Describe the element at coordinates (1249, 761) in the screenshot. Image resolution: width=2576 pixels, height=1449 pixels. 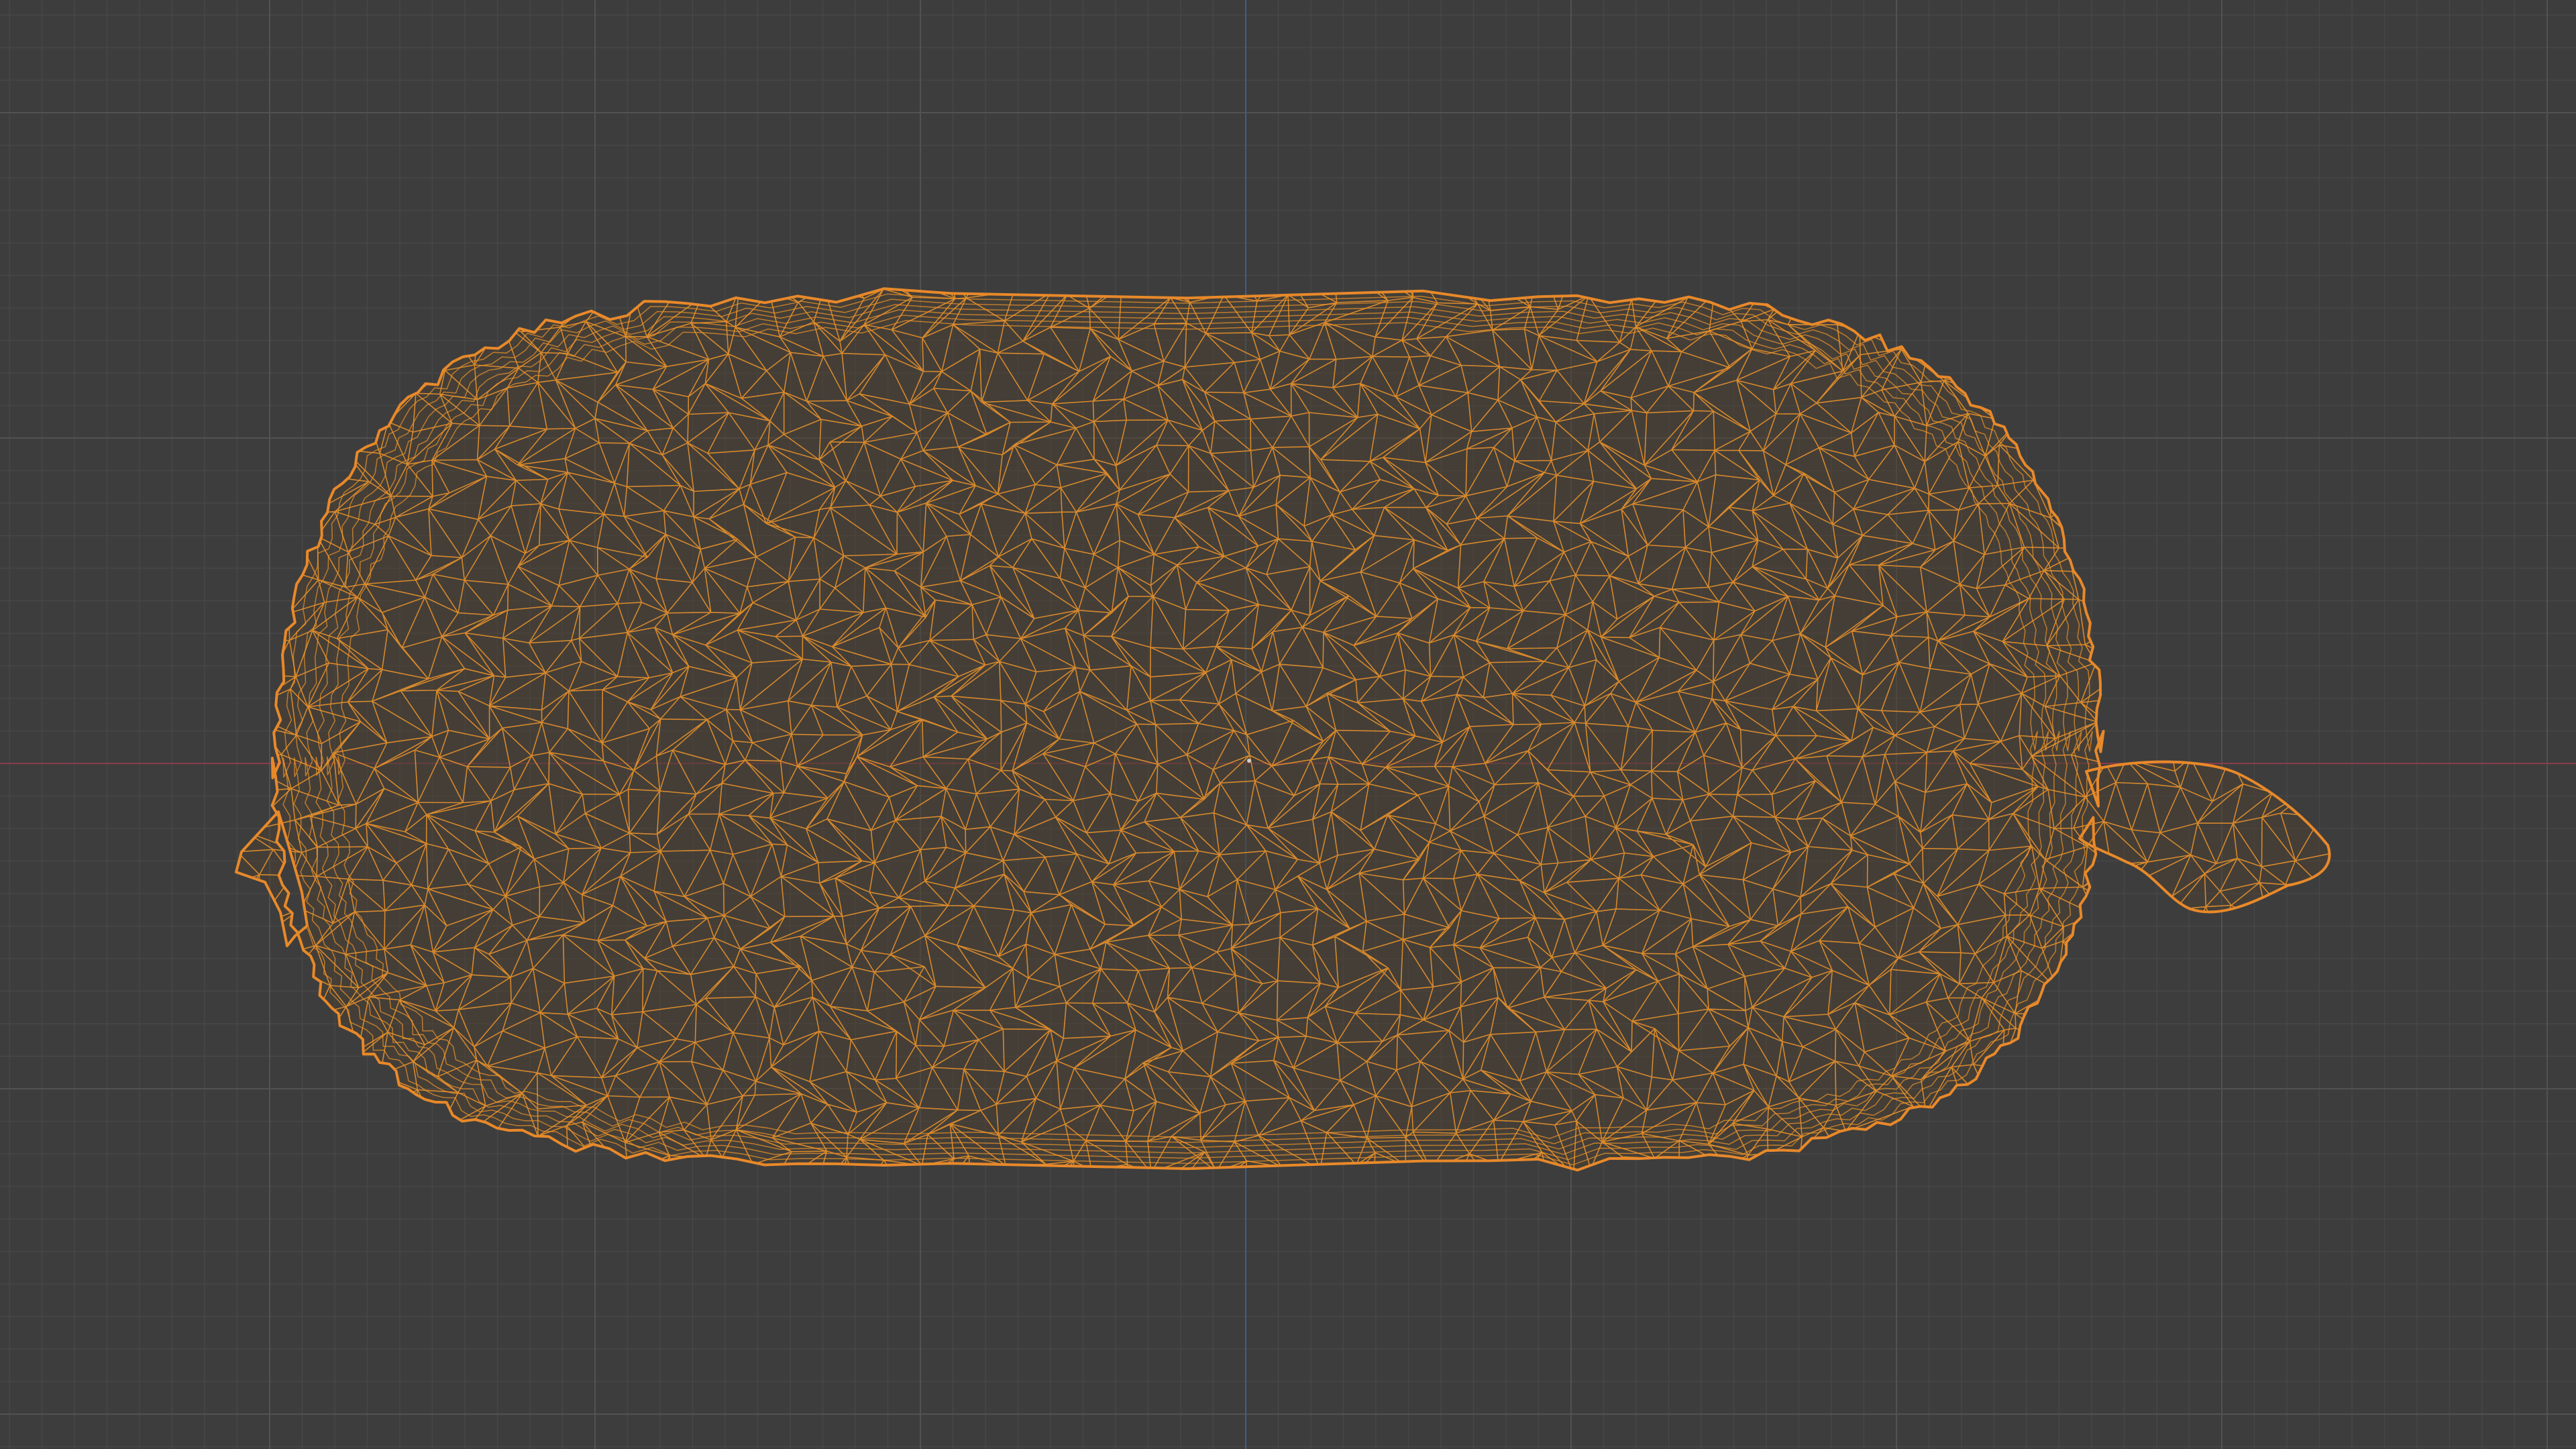
I see `object-origin-point` at that location.